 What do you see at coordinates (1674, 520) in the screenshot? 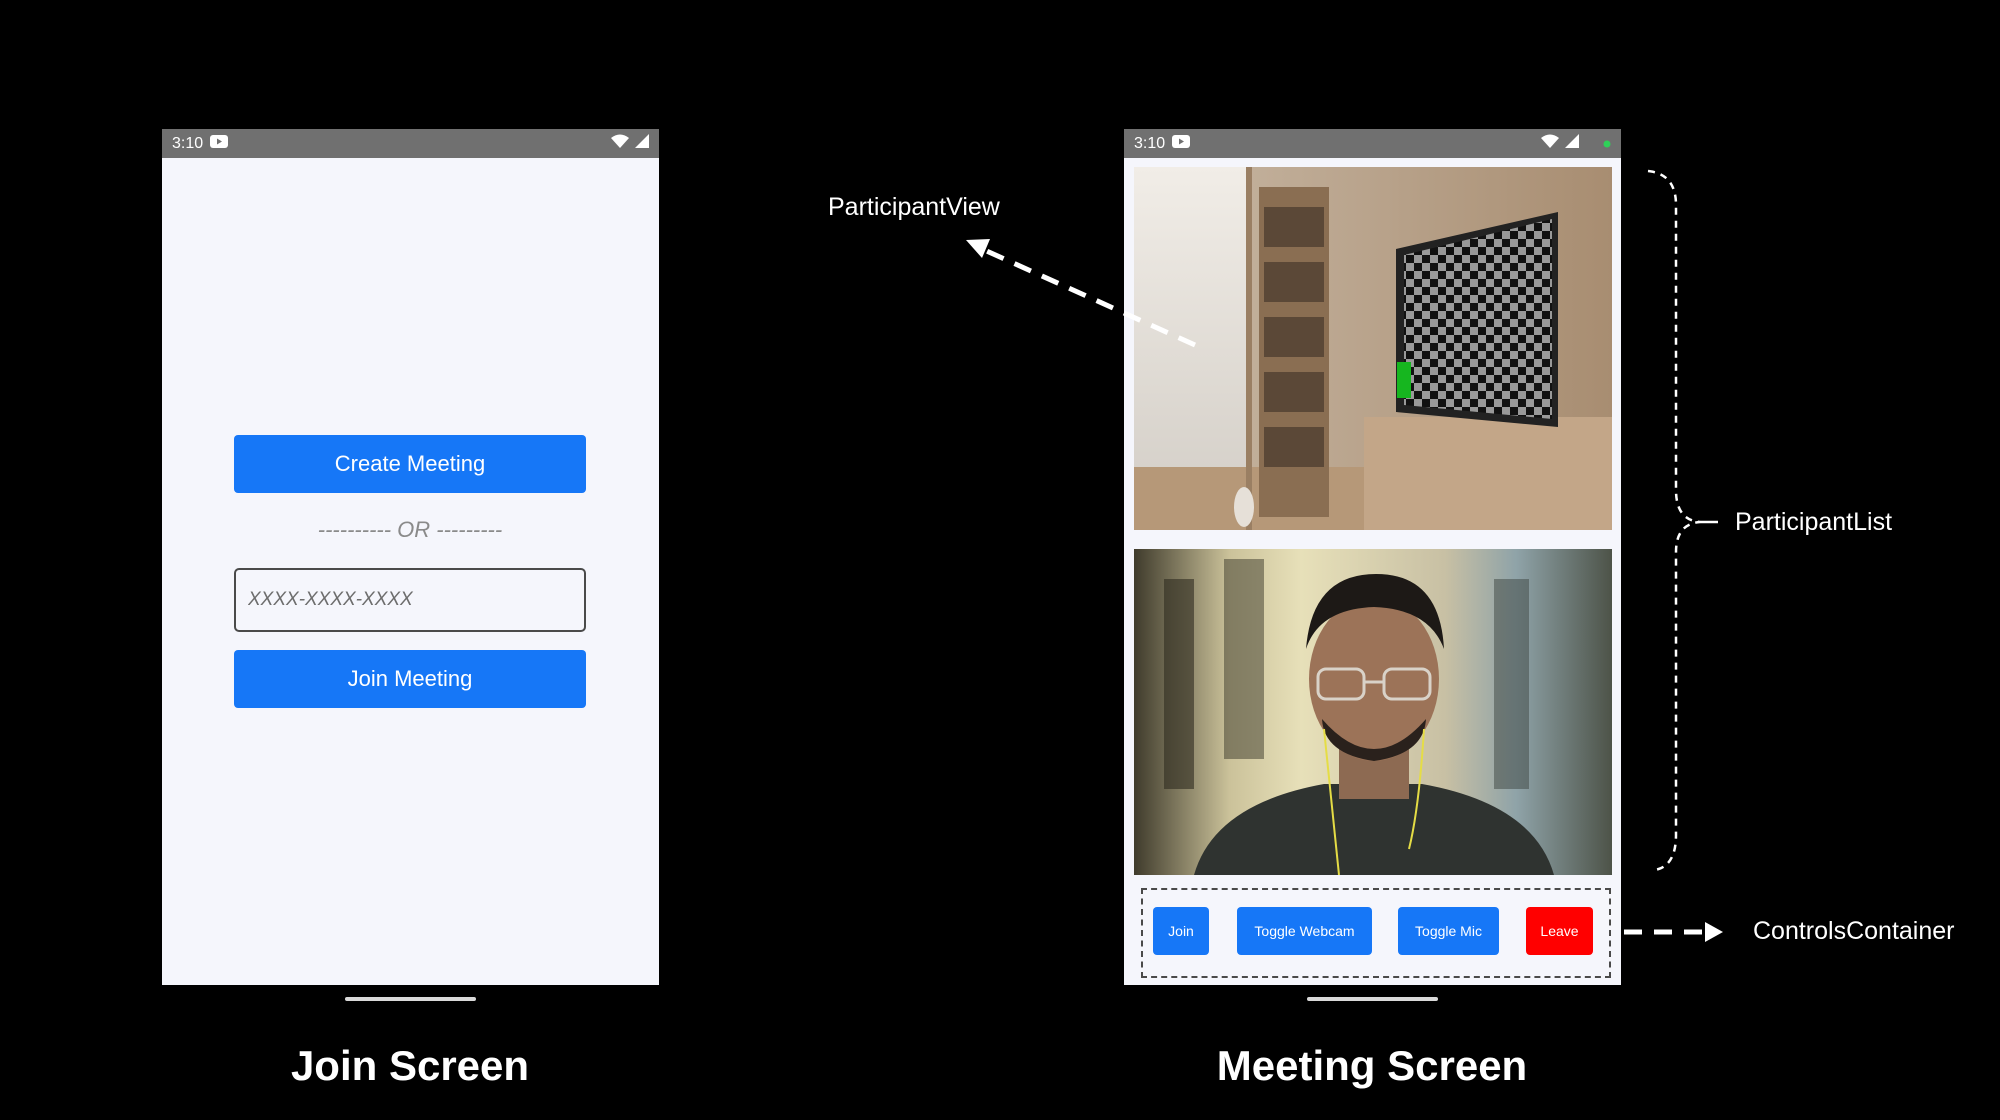
I see `participant-list-brace` at bounding box center [1674, 520].